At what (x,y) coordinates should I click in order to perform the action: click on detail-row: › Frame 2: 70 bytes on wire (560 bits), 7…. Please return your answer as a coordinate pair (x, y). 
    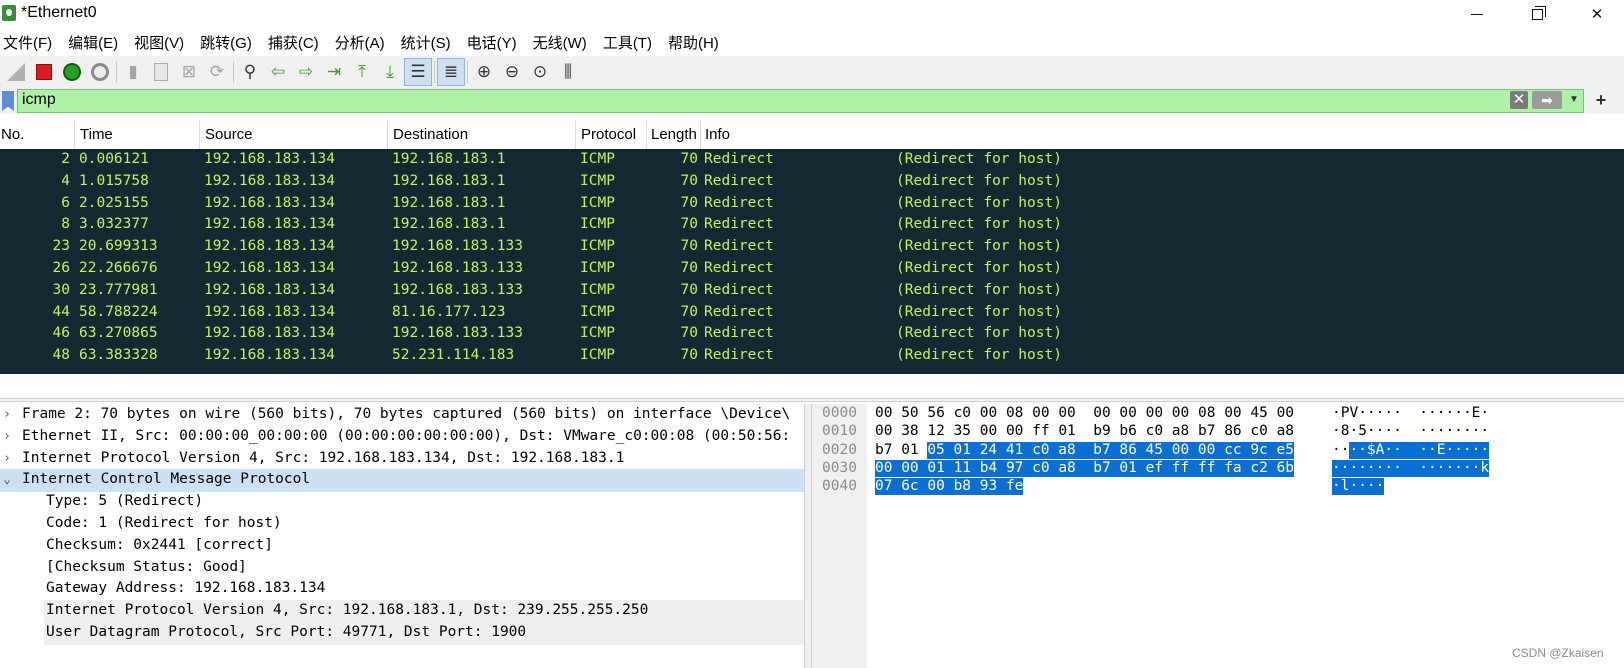
    Looking at the image, I should click on (402, 415).